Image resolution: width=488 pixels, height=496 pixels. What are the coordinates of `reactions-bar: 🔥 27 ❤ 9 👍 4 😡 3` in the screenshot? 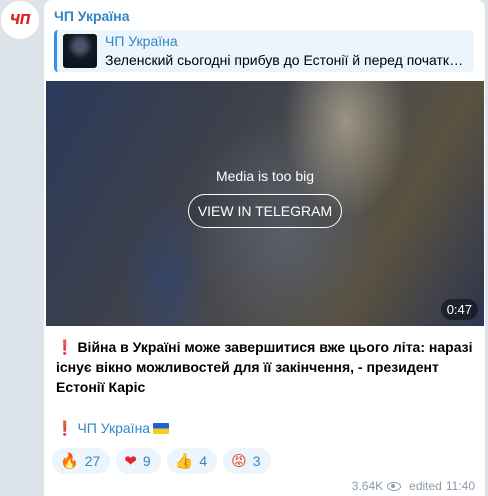 It's located at (161, 461).